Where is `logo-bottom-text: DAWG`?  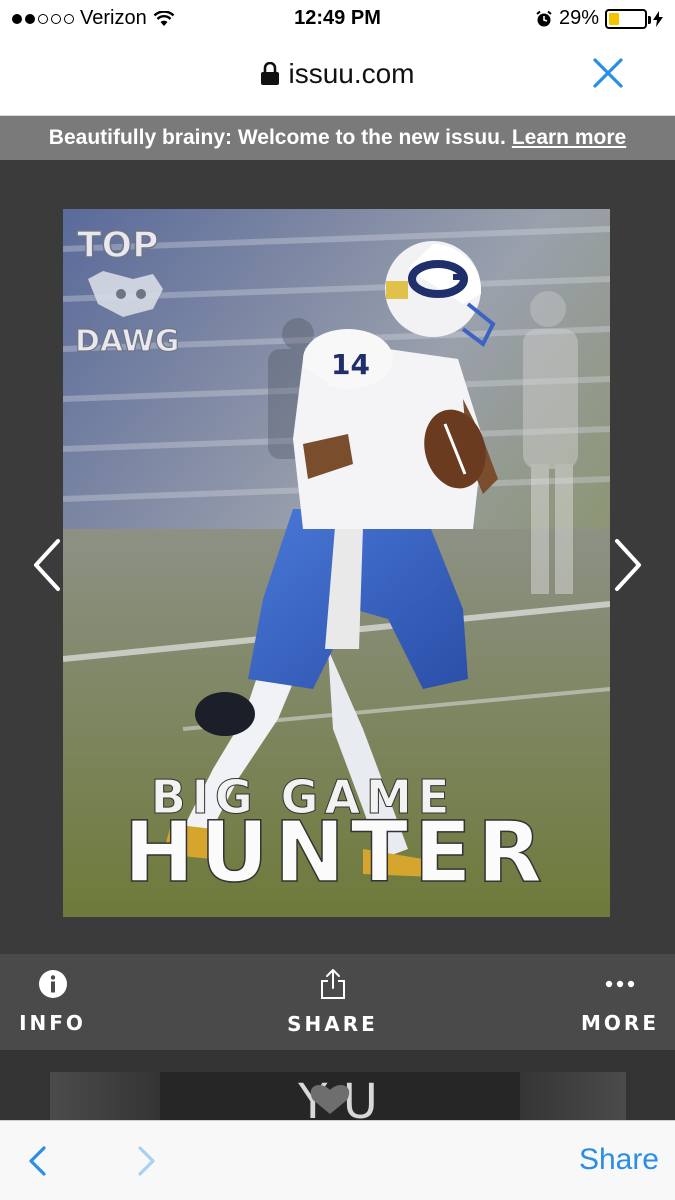
logo-bottom-text: DAWG is located at coordinates (127, 341).